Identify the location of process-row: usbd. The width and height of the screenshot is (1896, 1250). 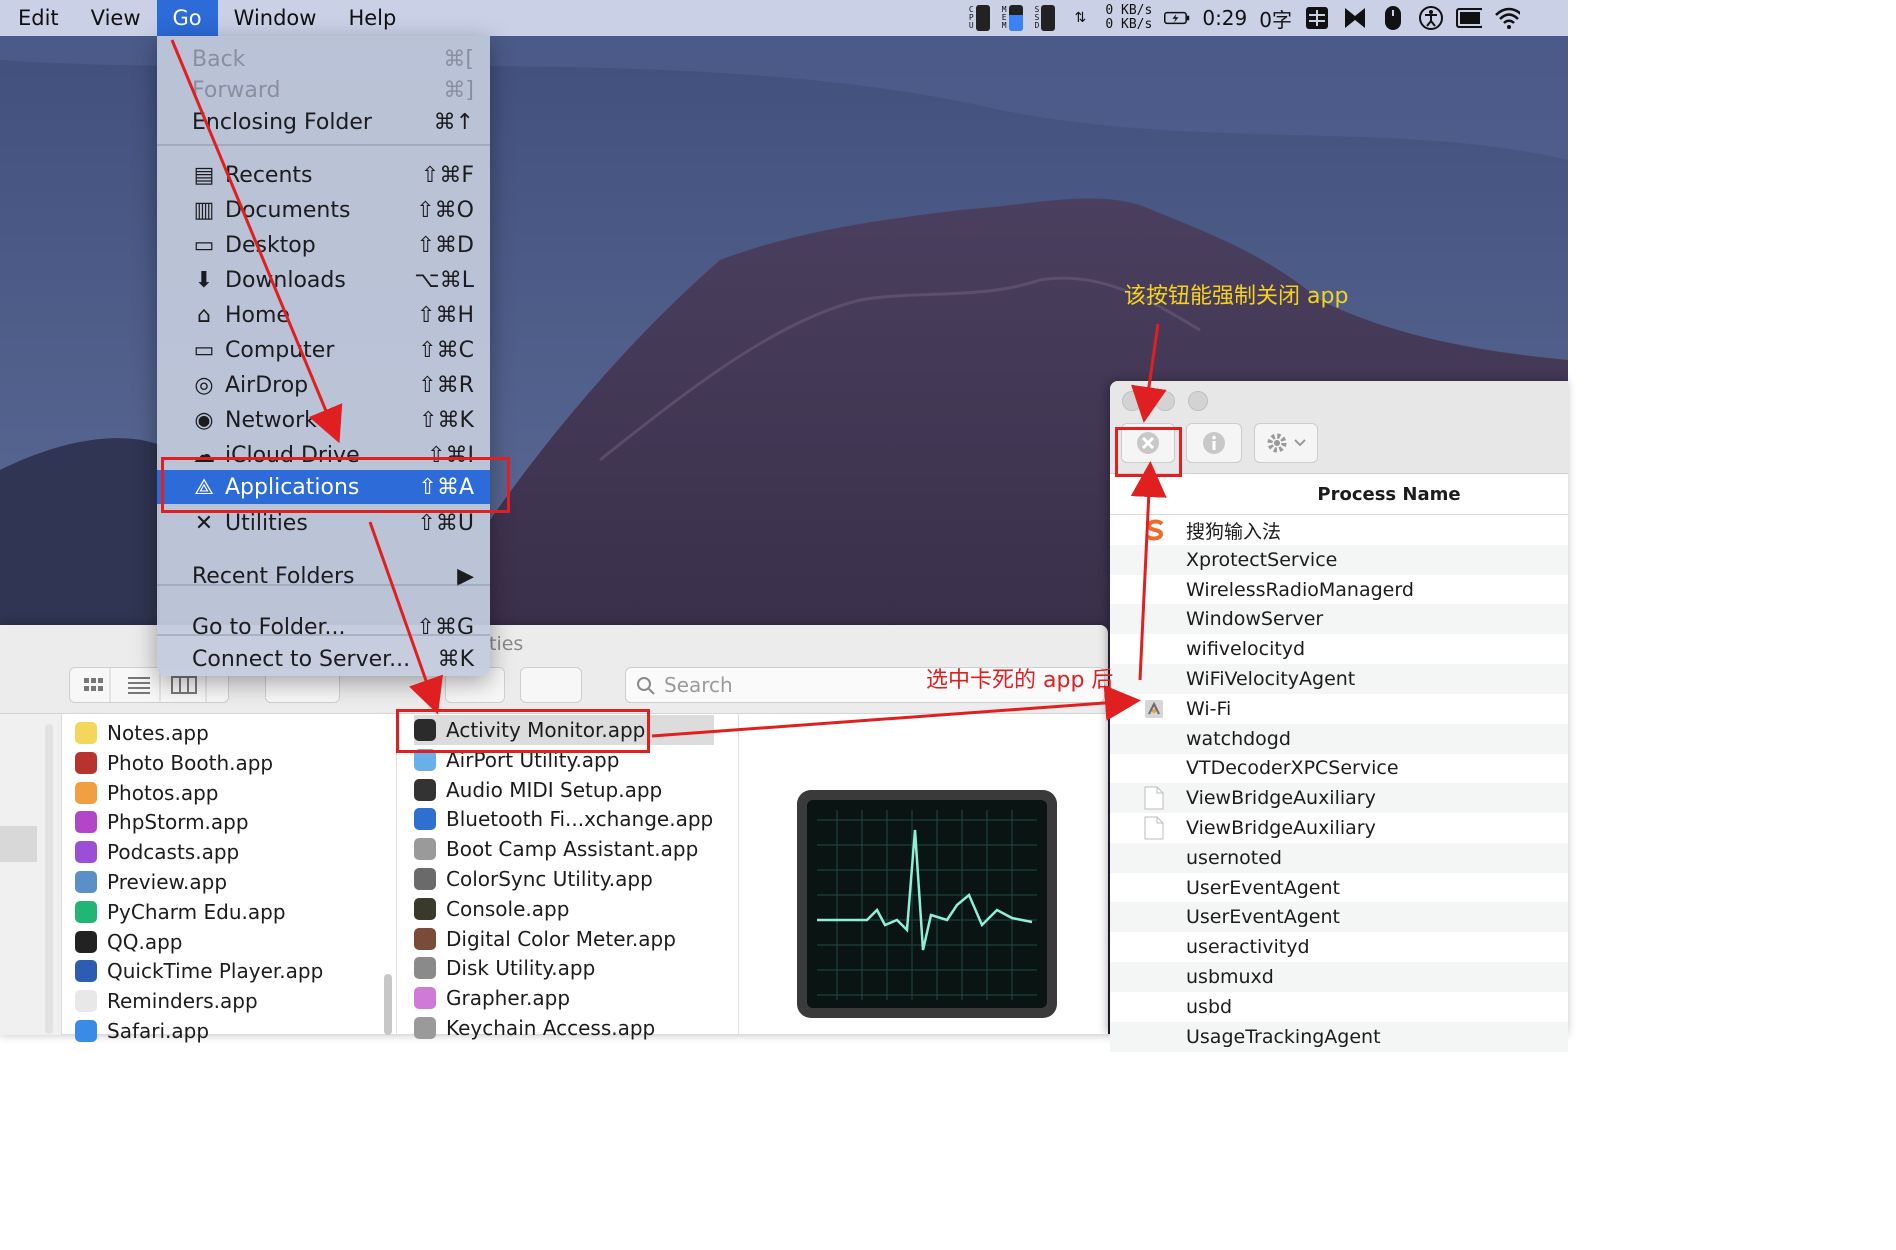
(1339, 1007).